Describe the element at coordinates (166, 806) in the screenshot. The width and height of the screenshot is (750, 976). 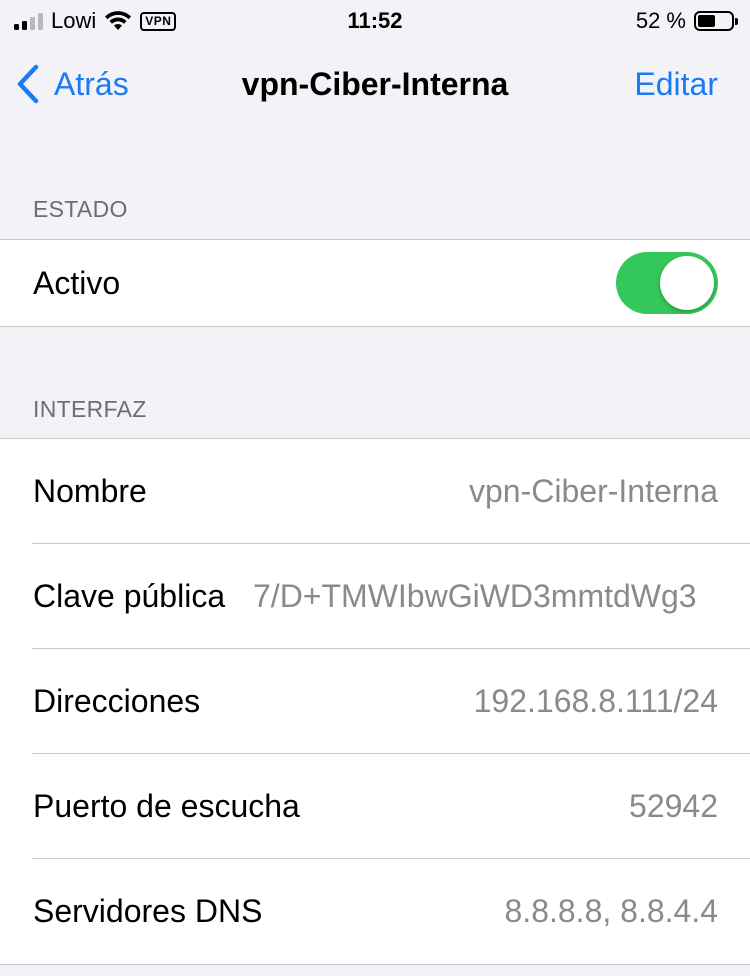
I see `row-label: Puerto de escucha` at that location.